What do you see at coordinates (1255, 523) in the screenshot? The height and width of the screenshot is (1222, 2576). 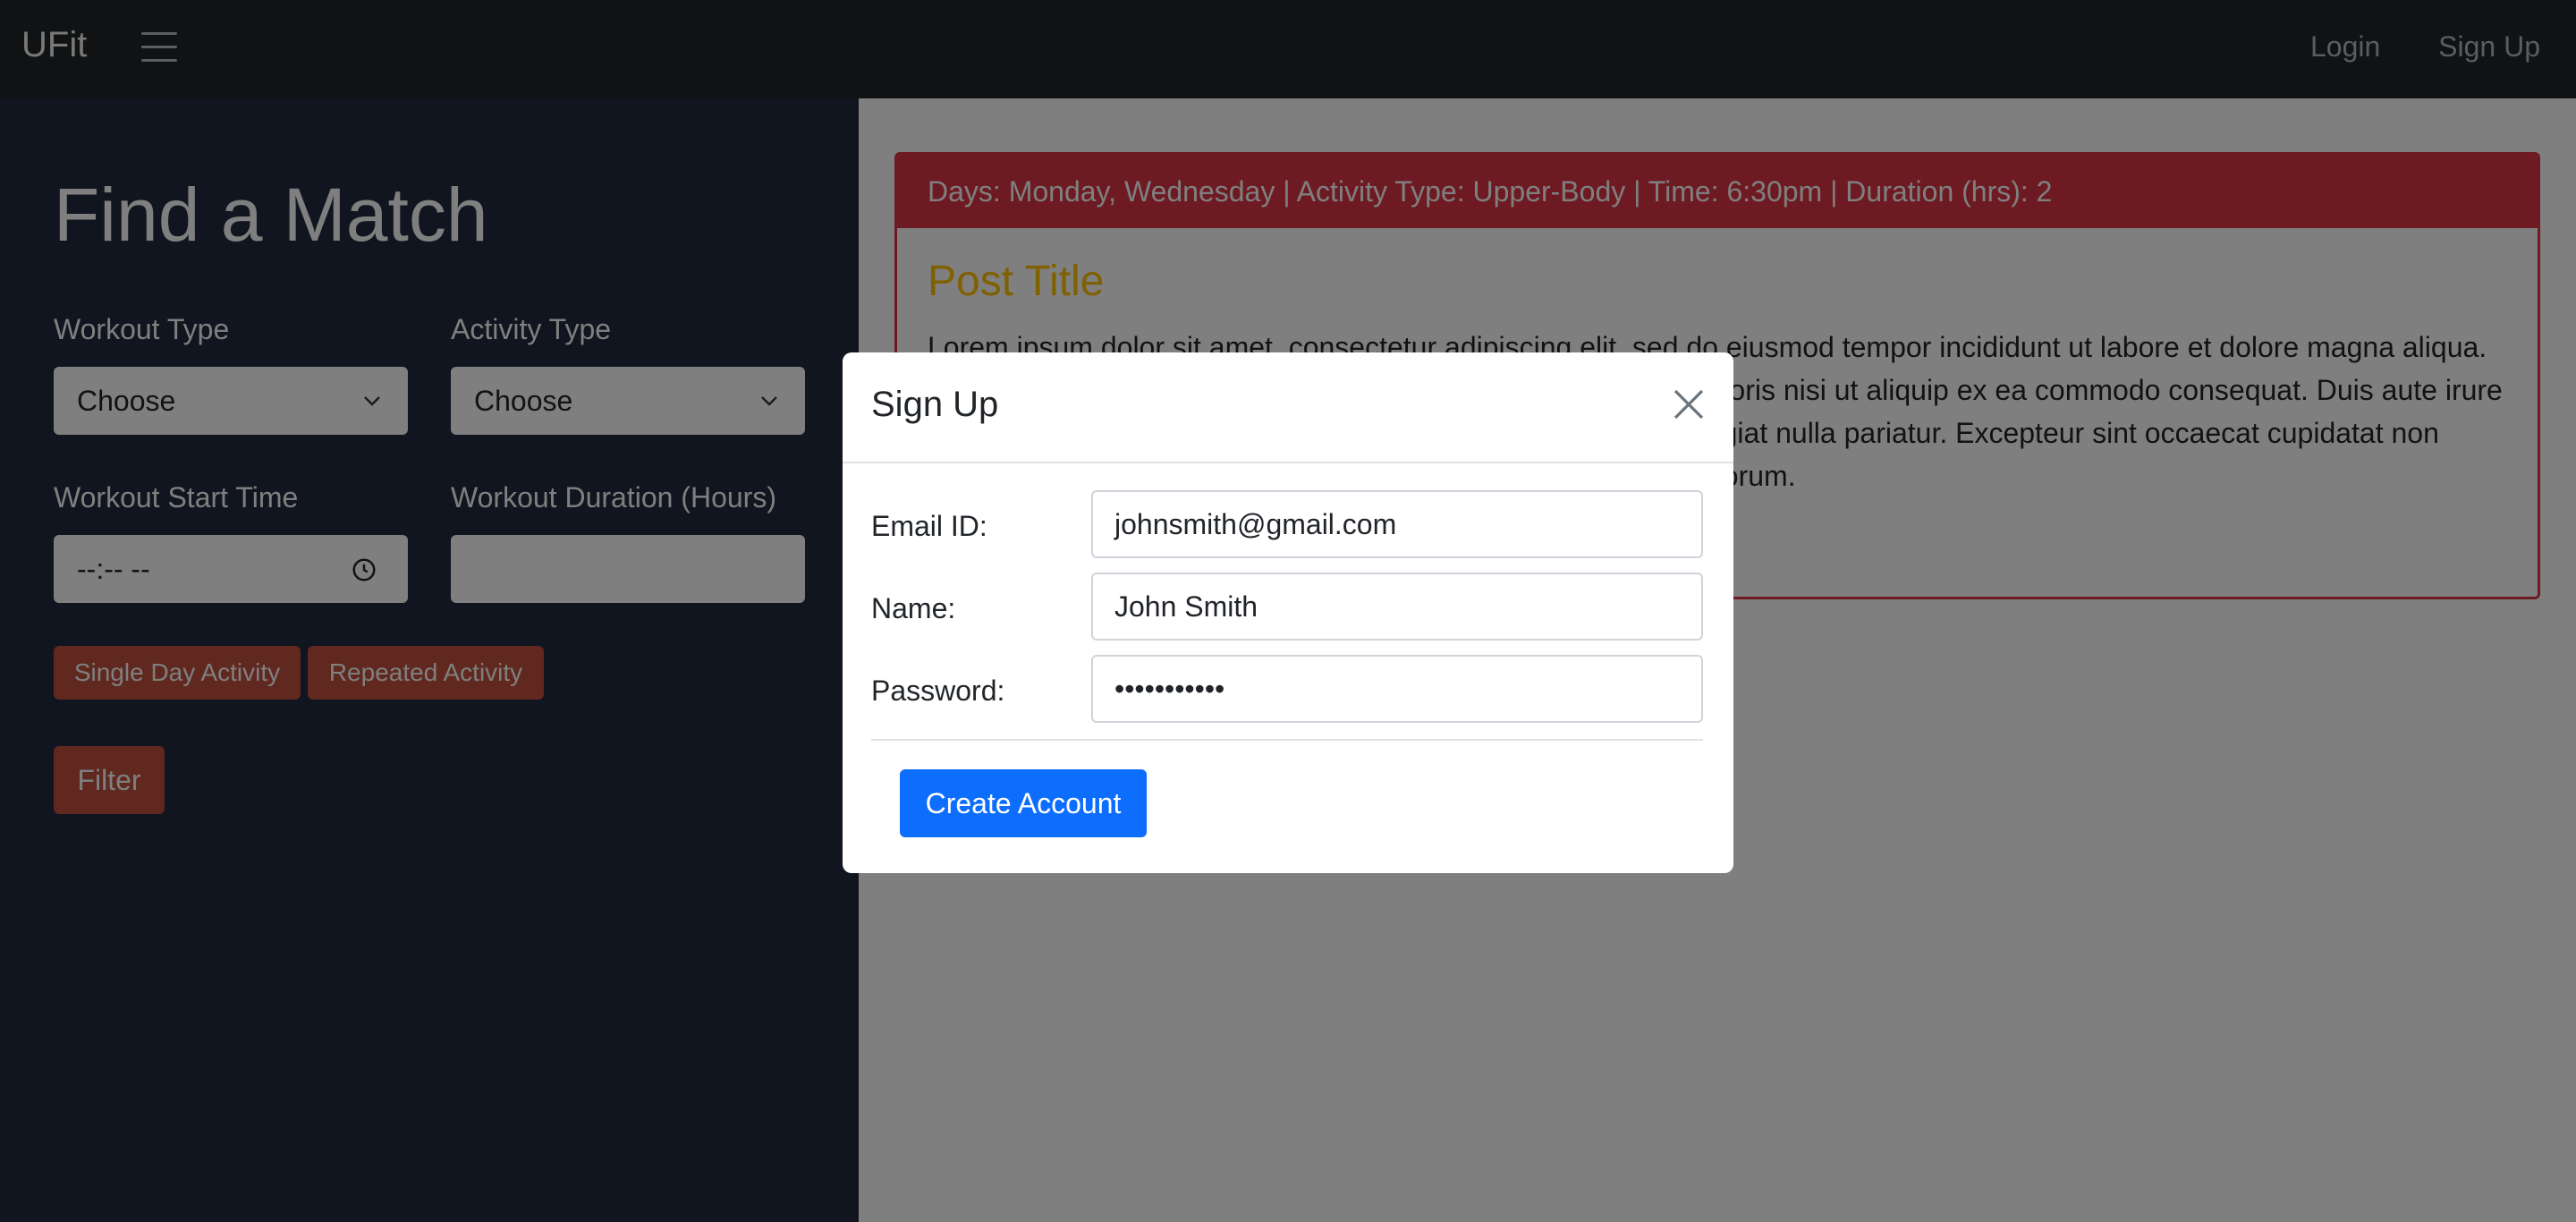 I see `email-value: johnsmith@gmail.com` at bounding box center [1255, 523].